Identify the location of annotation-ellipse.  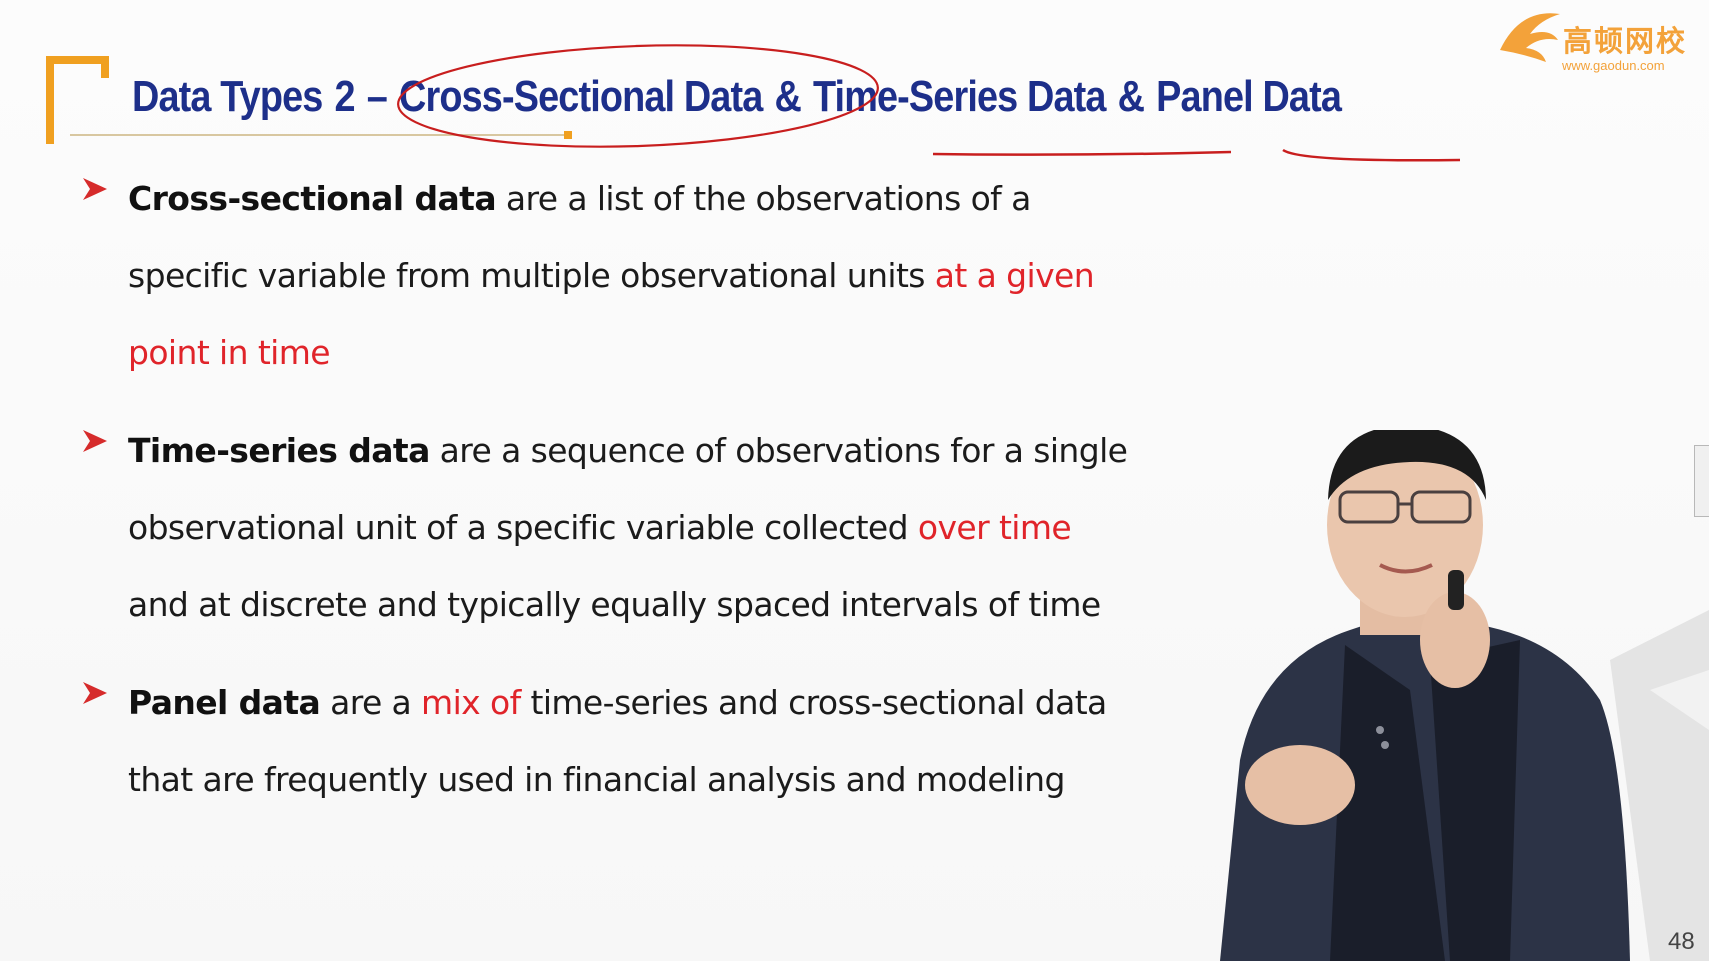
(638, 96).